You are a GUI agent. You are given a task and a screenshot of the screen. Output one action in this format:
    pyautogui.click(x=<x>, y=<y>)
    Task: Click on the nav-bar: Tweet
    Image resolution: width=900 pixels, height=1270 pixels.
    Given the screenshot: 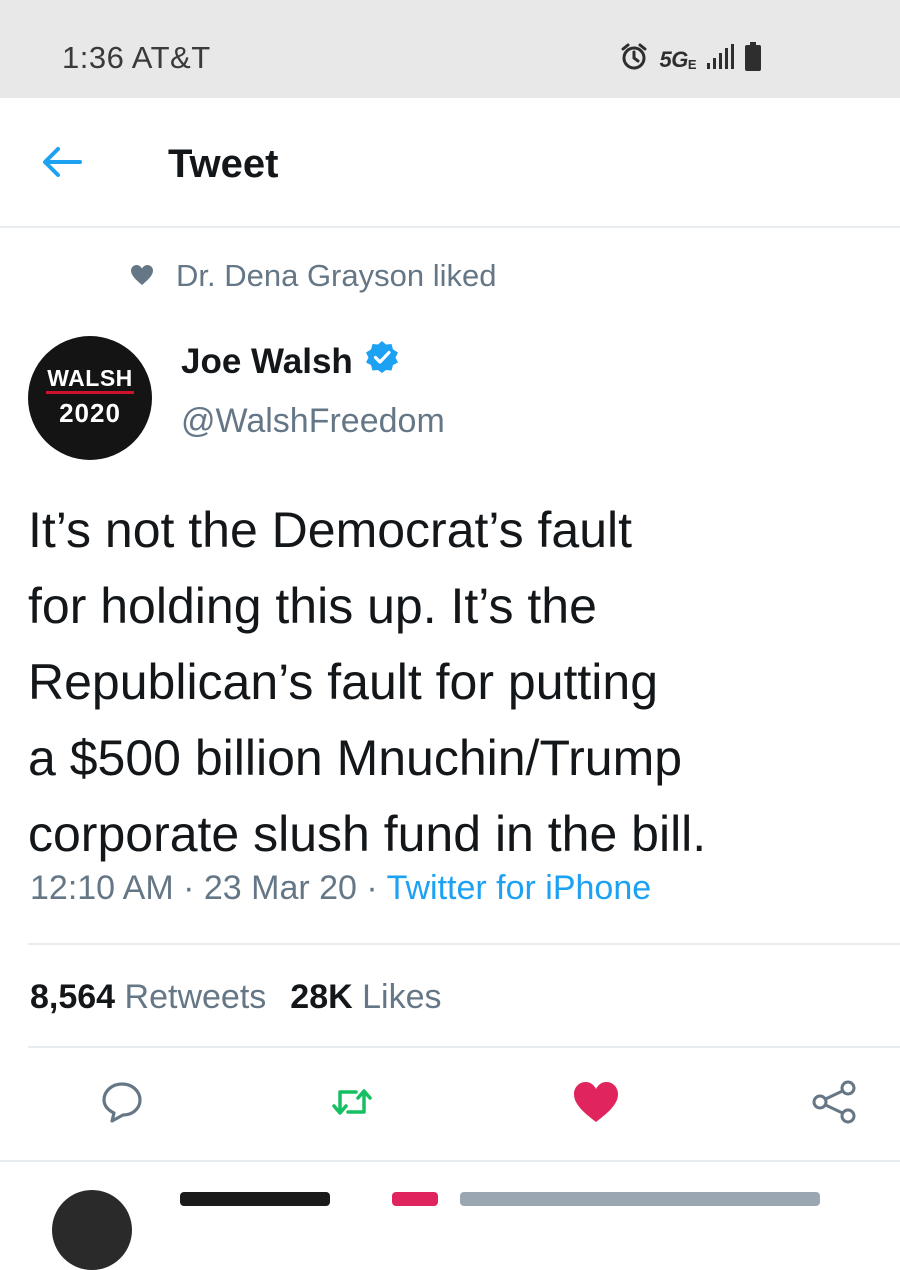 What is the action you would take?
    pyautogui.click(x=450, y=163)
    